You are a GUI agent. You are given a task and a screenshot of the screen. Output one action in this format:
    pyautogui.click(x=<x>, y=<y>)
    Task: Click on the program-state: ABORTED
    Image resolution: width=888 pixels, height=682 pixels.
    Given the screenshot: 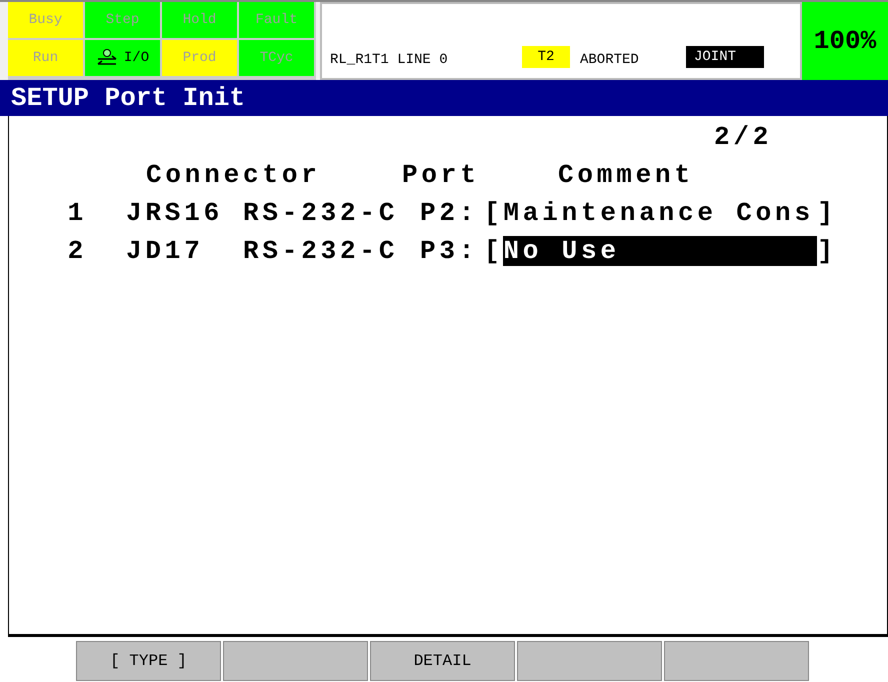 What is the action you would take?
    pyautogui.click(x=610, y=60)
    